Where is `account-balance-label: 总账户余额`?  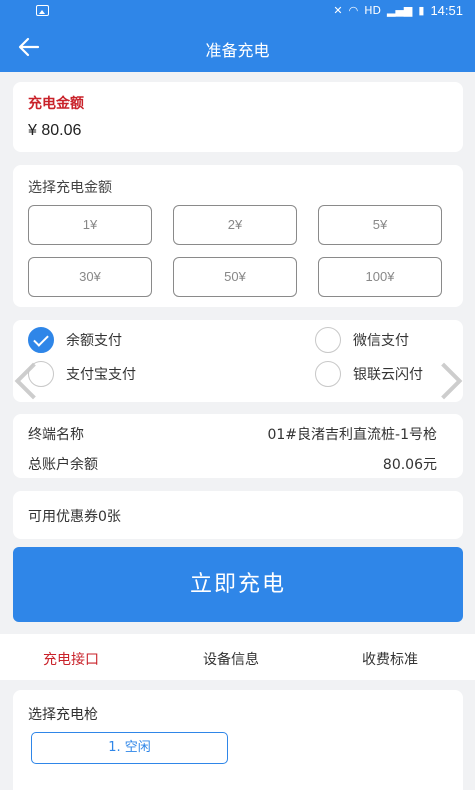
account-balance-label: 总账户余额 is located at coordinates (63, 465).